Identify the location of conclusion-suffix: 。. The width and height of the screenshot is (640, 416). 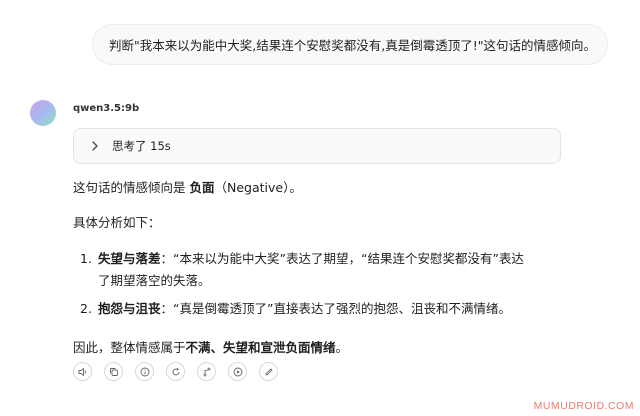
(342, 347).